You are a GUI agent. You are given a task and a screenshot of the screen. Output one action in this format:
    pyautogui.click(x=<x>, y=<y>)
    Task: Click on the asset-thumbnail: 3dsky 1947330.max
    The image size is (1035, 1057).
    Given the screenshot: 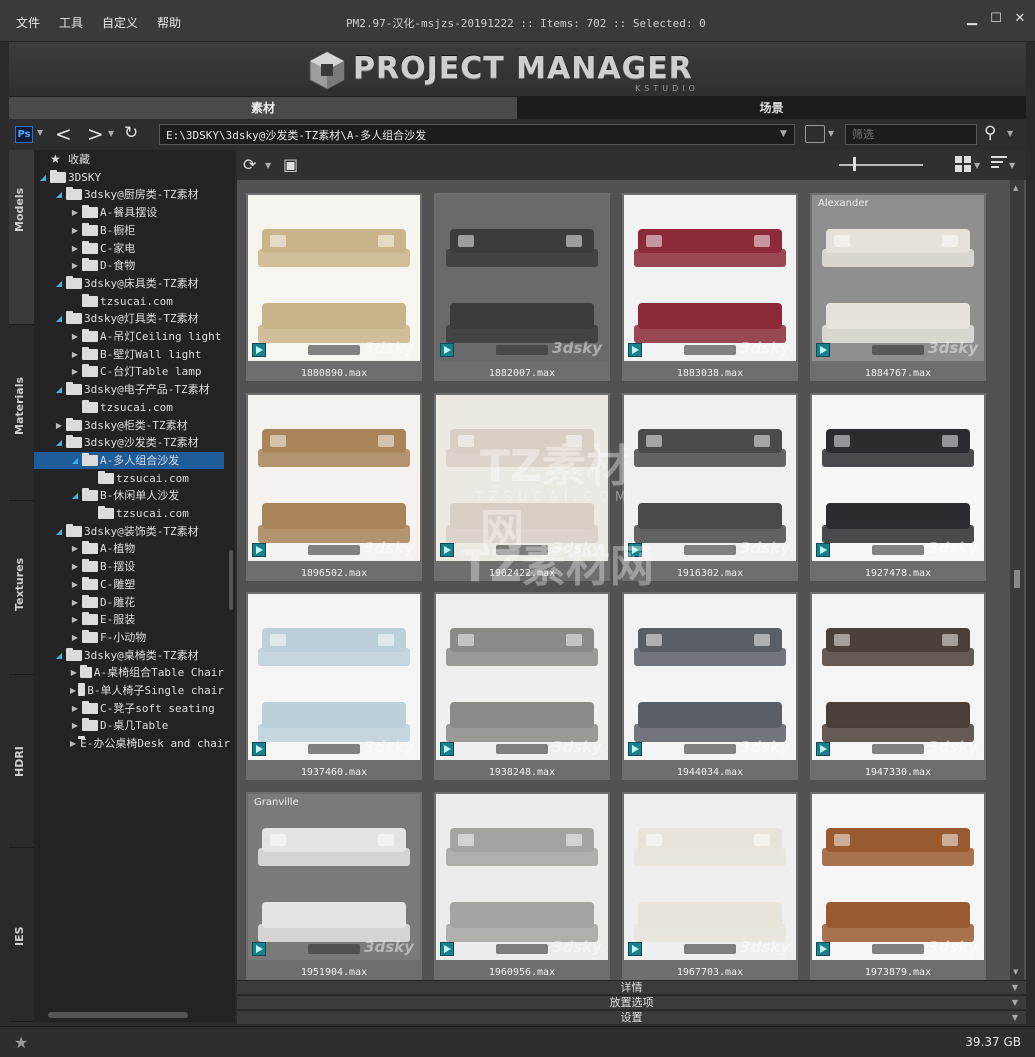 What is the action you would take?
    pyautogui.click(x=898, y=686)
    